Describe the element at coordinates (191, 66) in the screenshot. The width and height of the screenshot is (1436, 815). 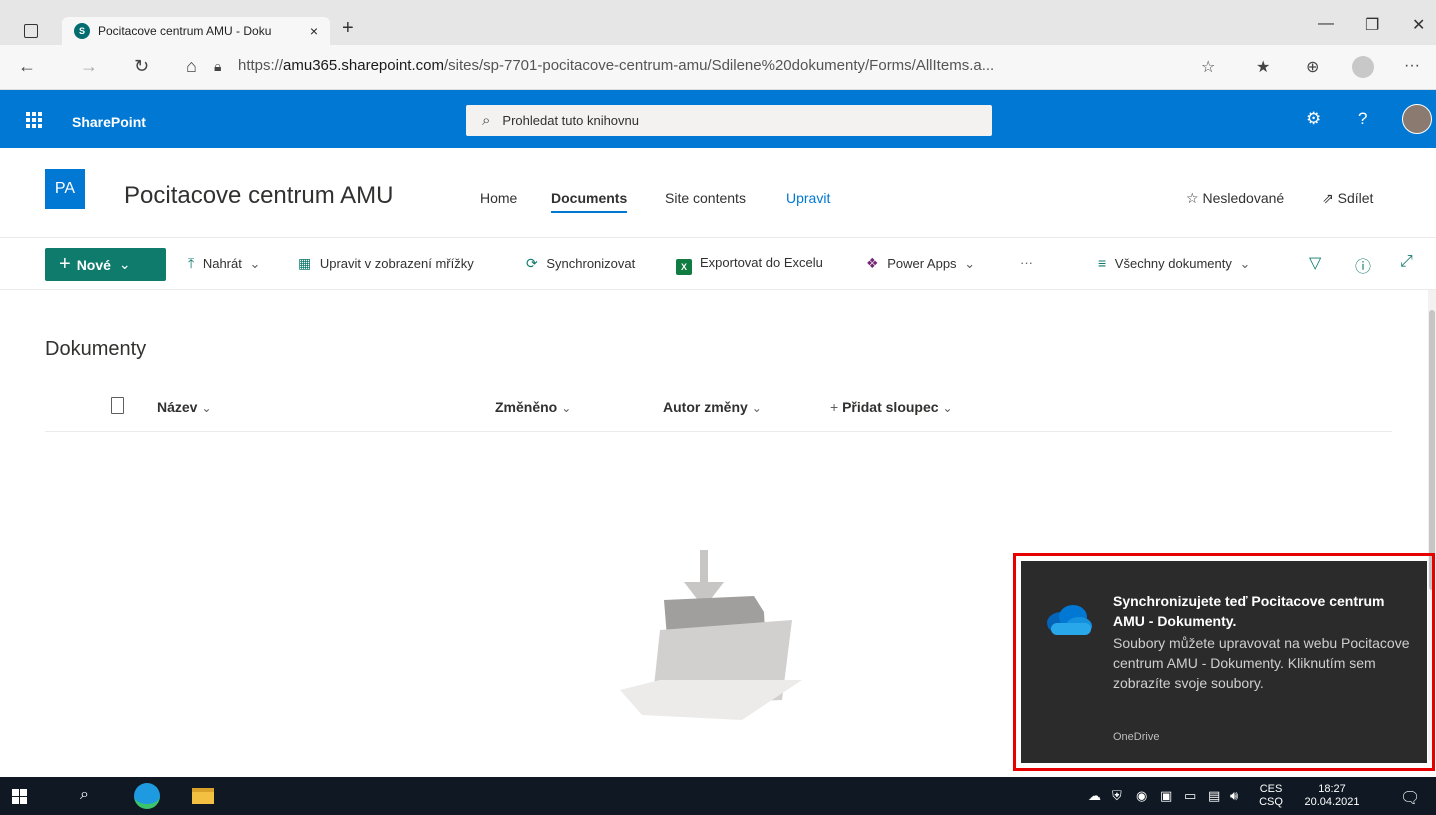
I see `home-icon: ⌂` at that location.